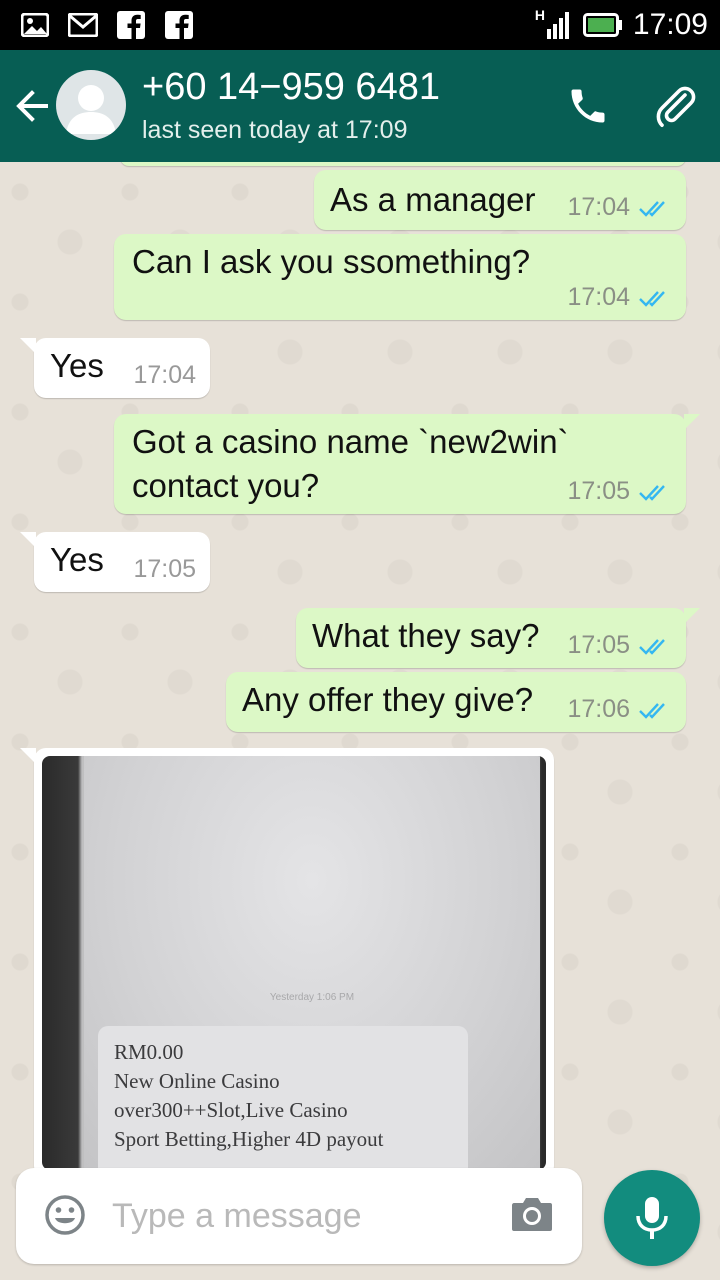  Describe the element at coordinates (32, 106) in the screenshot. I see `back-arrow-icon` at that location.